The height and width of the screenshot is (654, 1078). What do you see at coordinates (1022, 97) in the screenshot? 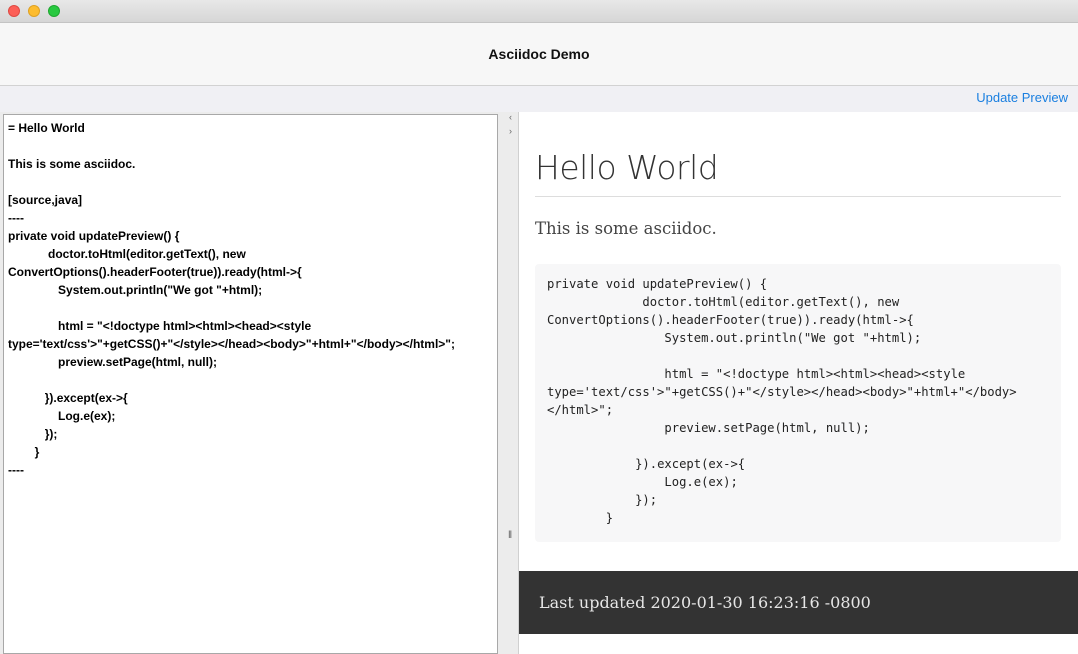
I see `update-preview-button: Update Preview` at bounding box center [1022, 97].